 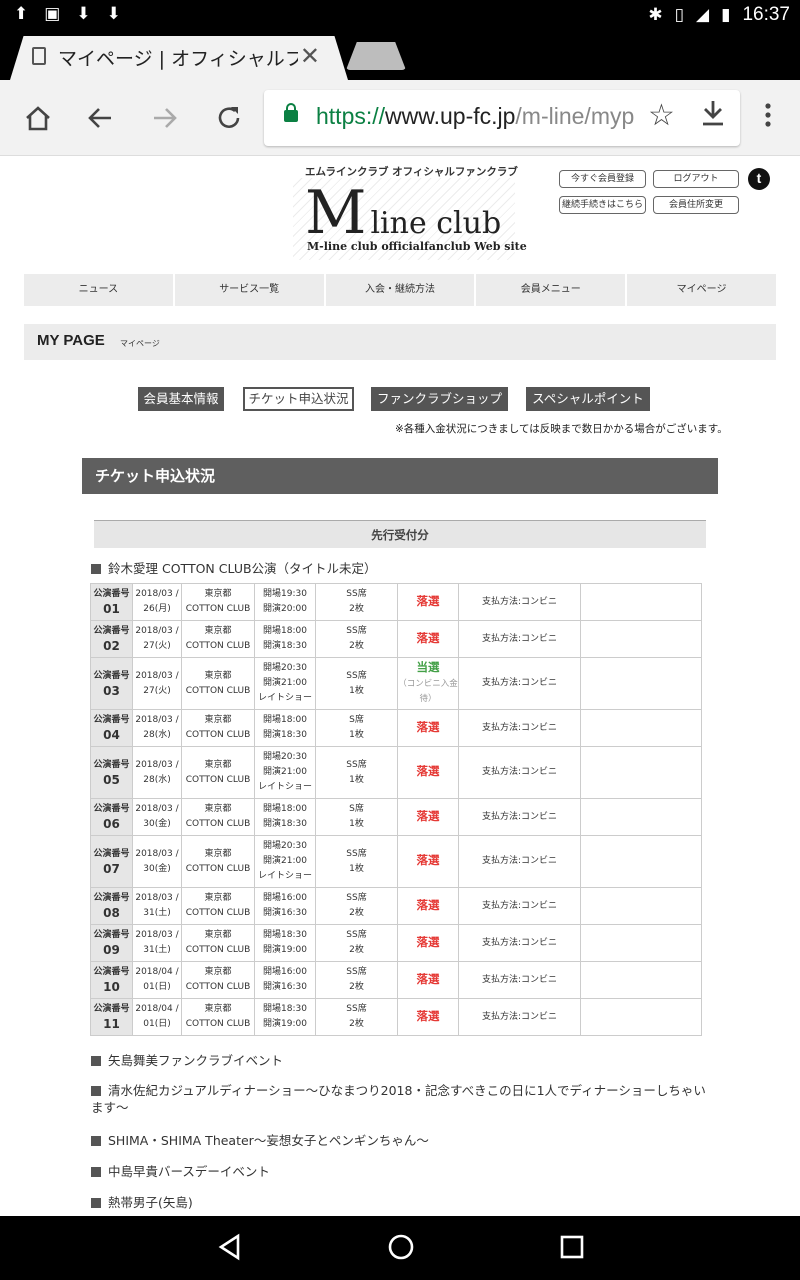 What do you see at coordinates (310, 56) in the screenshot?
I see `close-tab-icon: ✕` at bounding box center [310, 56].